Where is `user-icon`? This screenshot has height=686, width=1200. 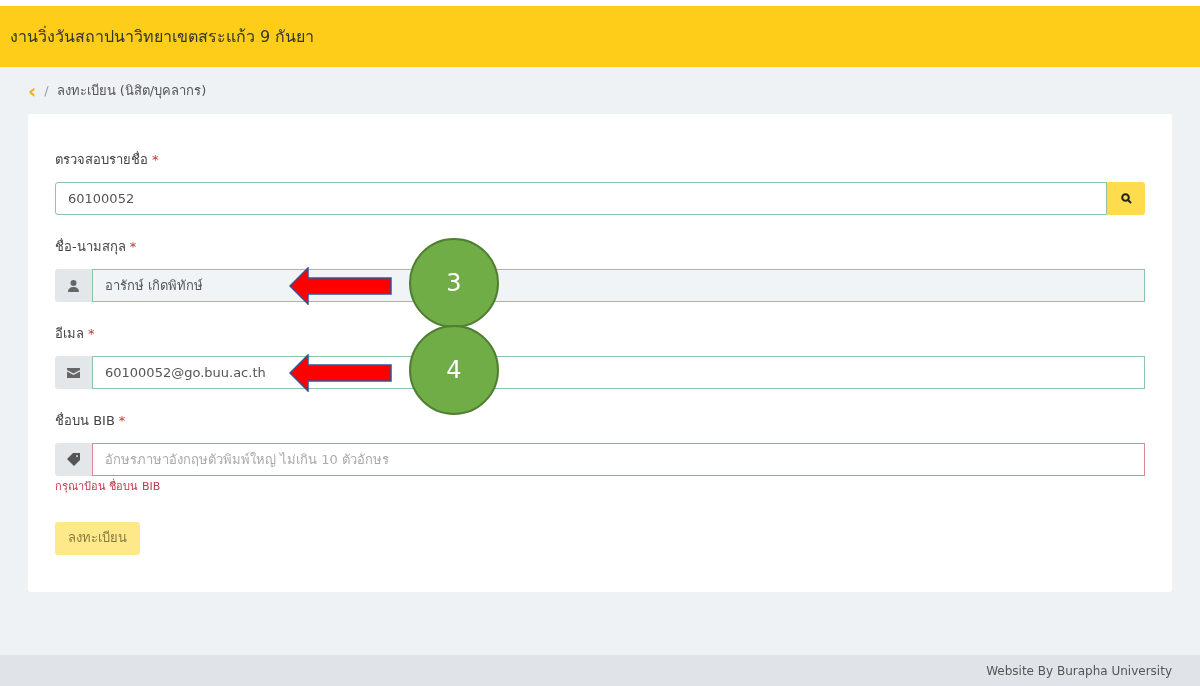
user-icon is located at coordinates (73, 285).